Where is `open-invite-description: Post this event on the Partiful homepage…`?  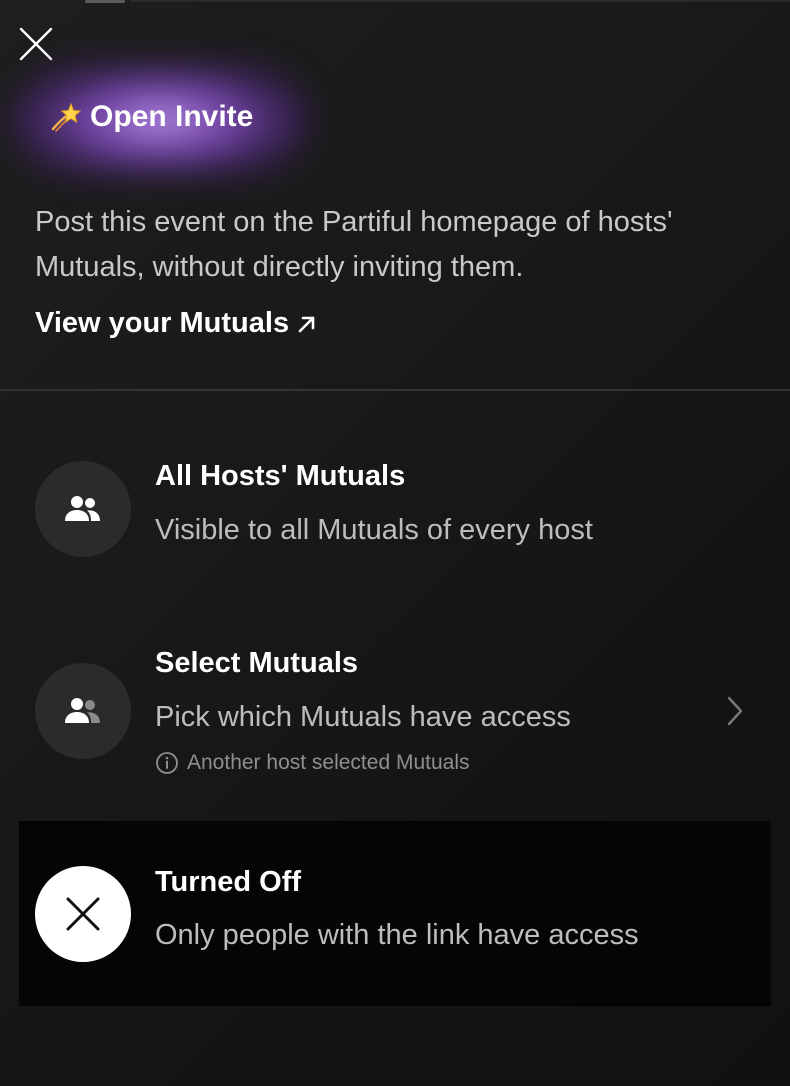 open-invite-description: Post this event on the Partiful homepage… is located at coordinates (354, 244).